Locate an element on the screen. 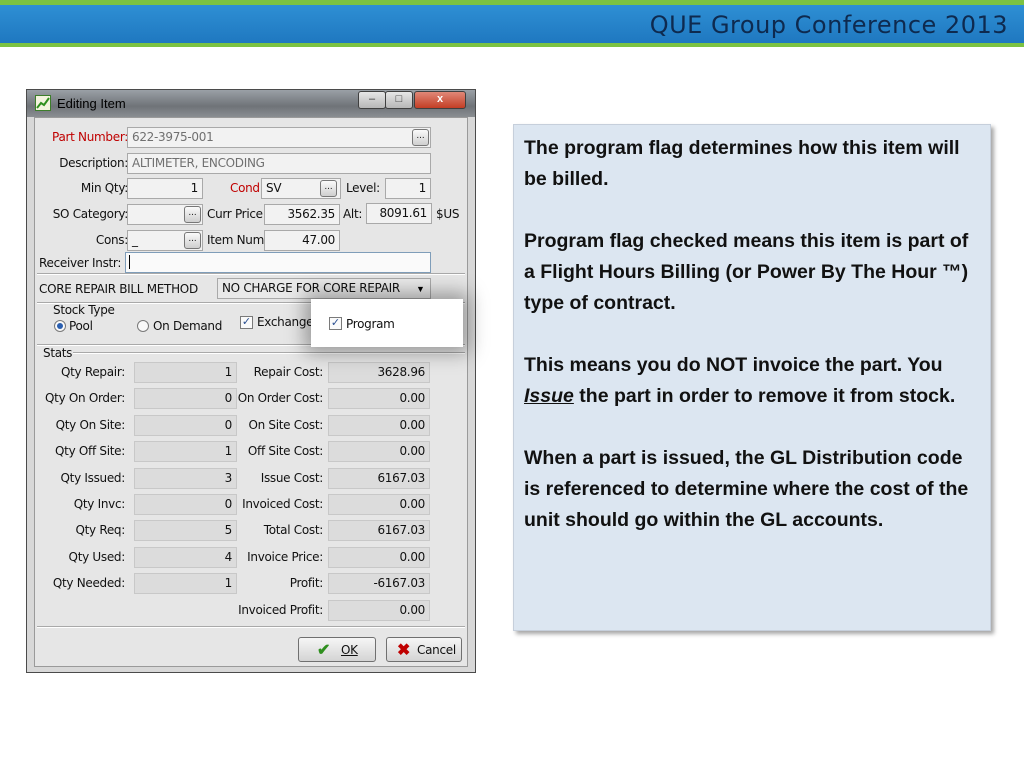 The height and width of the screenshot is (768, 1024). stat-label: Invoice Price: is located at coordinates (285, 557).